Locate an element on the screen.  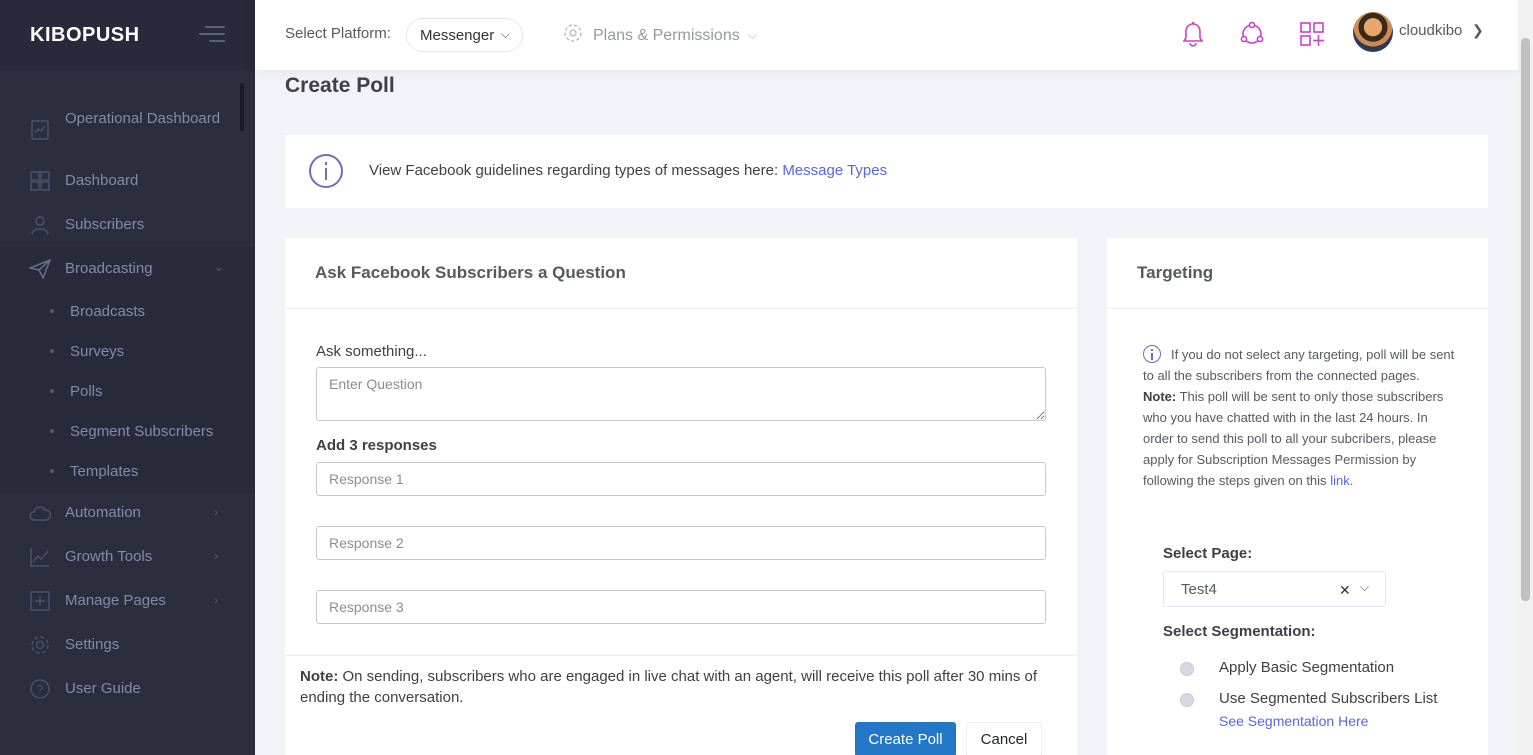
gear-icon is located at coordinates (40, 645).